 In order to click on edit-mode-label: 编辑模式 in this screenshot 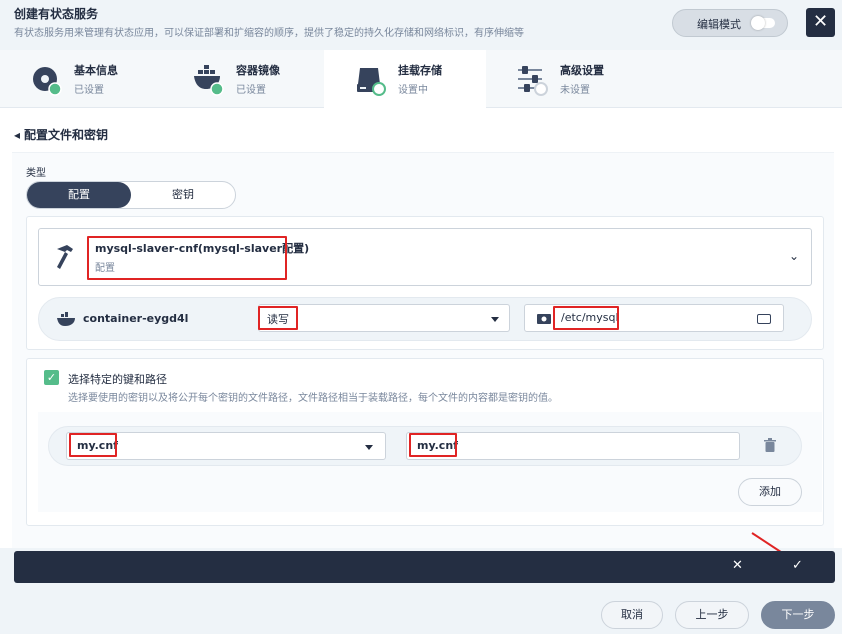, I will do `click(719, 24)`.